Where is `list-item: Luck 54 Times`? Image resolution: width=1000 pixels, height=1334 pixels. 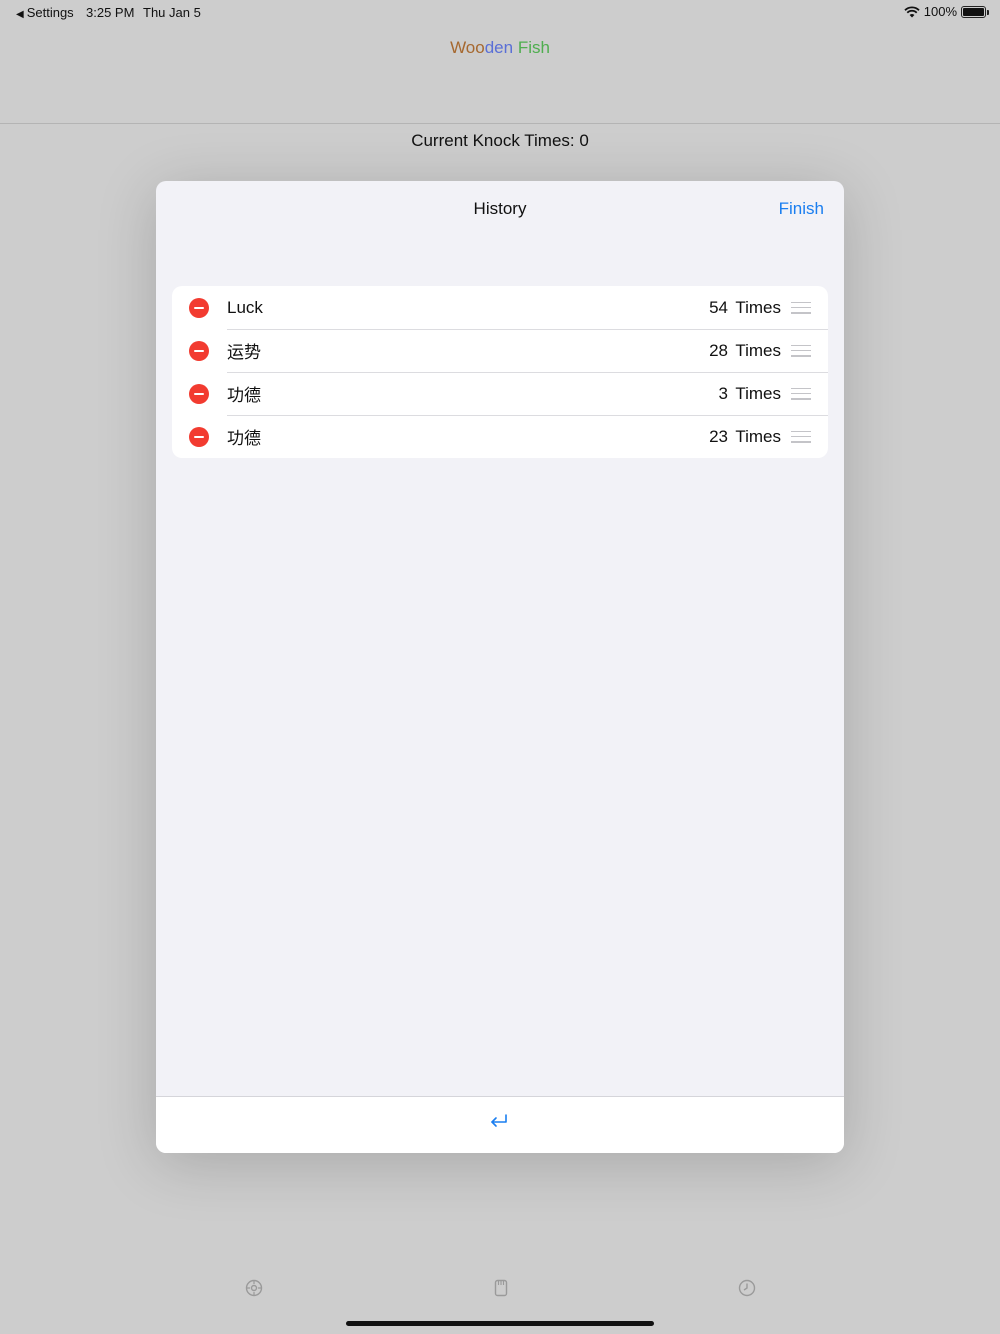
list-item: Luck 54 Times is located at coordinates (500, 307).